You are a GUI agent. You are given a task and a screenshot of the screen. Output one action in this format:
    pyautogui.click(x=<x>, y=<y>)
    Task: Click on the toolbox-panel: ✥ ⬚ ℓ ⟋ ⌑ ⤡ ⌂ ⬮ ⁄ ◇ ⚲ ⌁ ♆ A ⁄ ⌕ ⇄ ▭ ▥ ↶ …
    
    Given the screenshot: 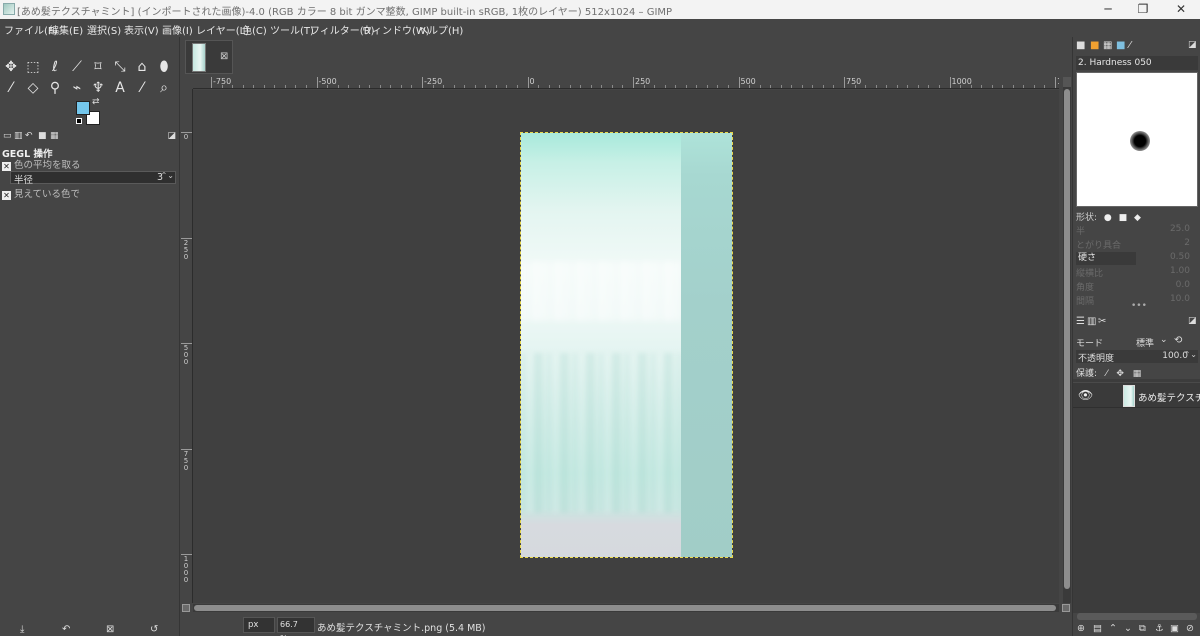 What is the action you would take?
    pyautogui.click(x=90, y=336)
    